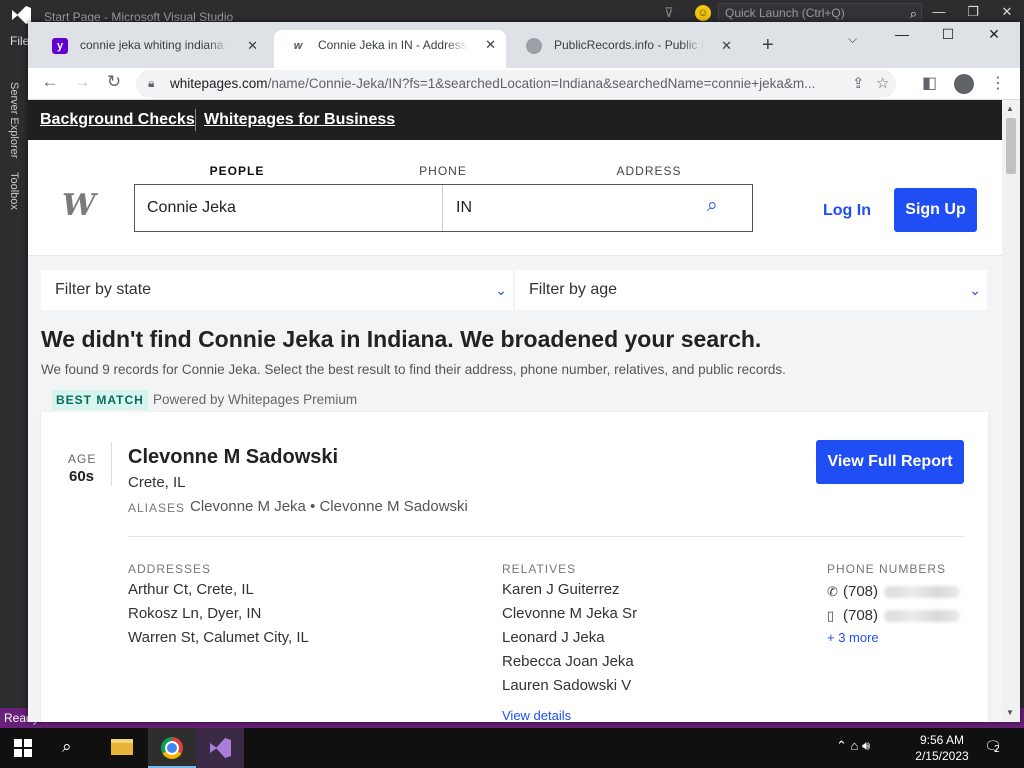 The image size is (1024, 768). I want to click on tab-title: connie jeka whiting indiana - Yah, so click(155, 45).